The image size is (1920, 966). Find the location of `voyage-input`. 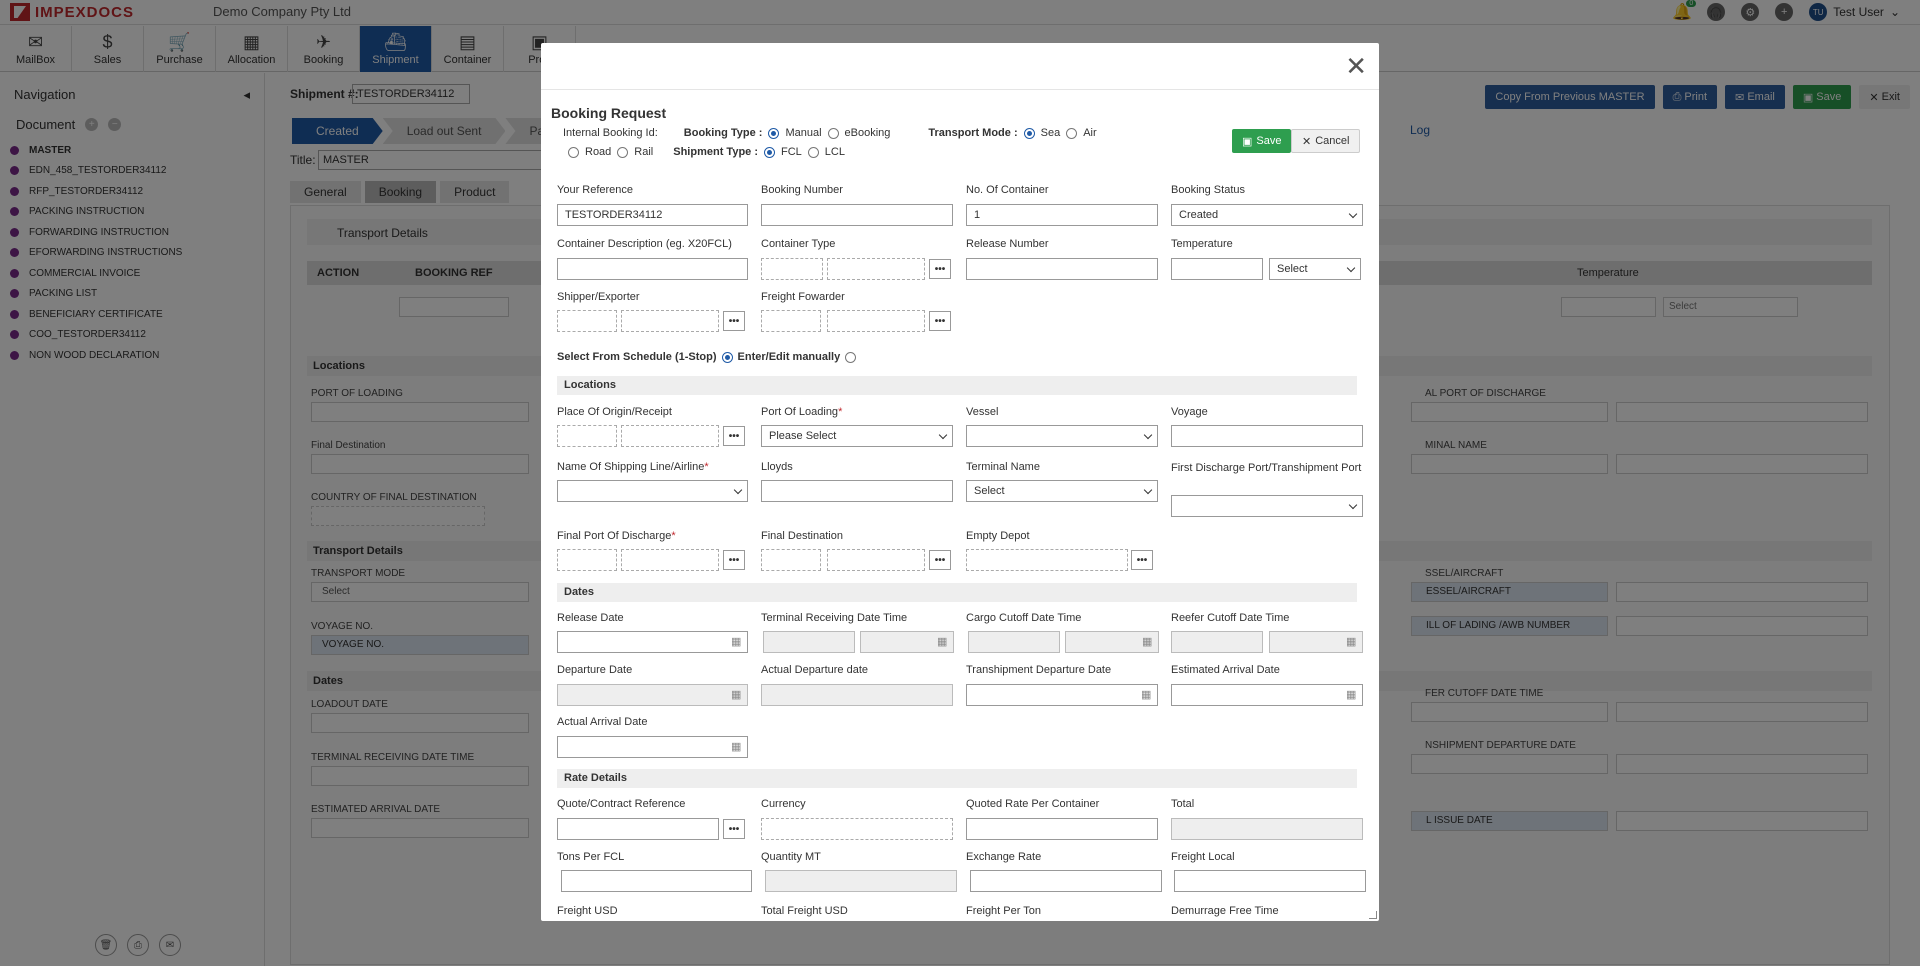

voyage-input is located at coordinates (1267, 436).